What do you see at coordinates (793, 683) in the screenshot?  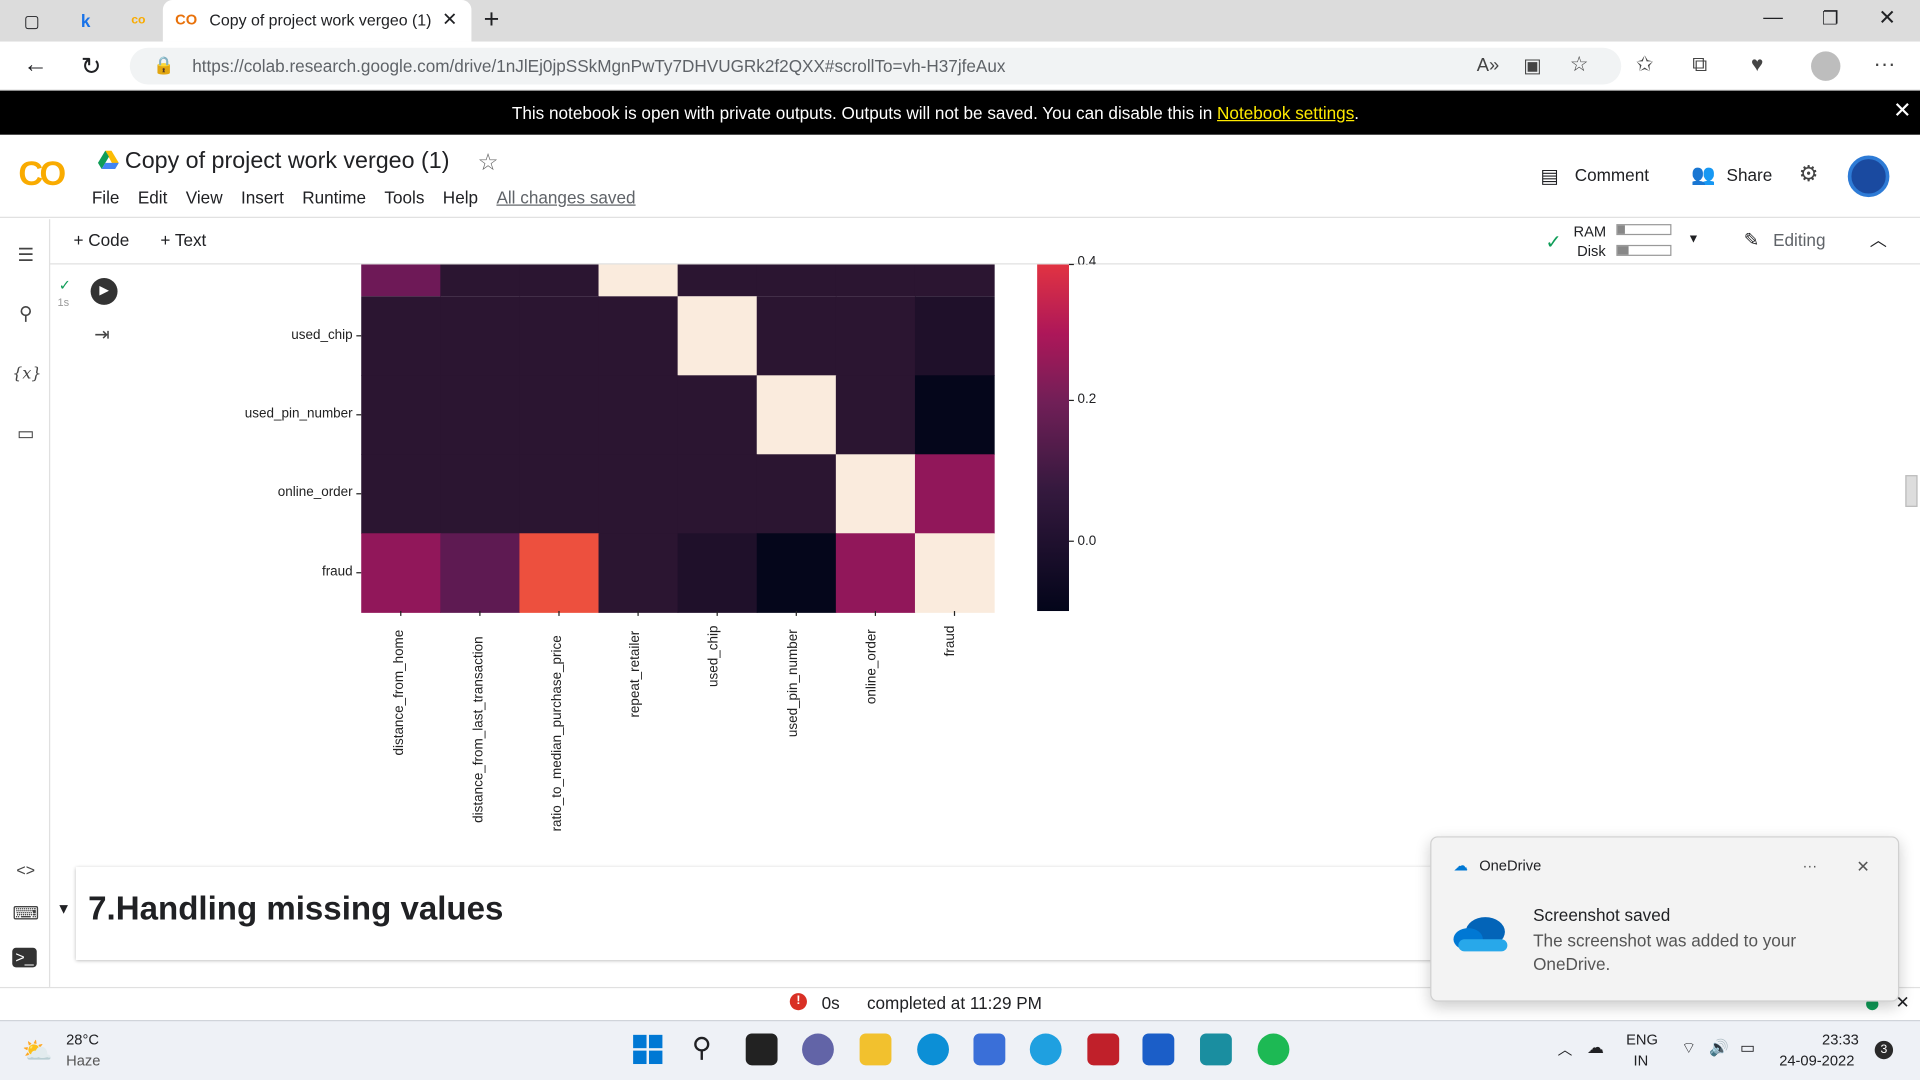 I see `col-label-used-pin-number: used_pin_number` at bounding box center [793, 683].